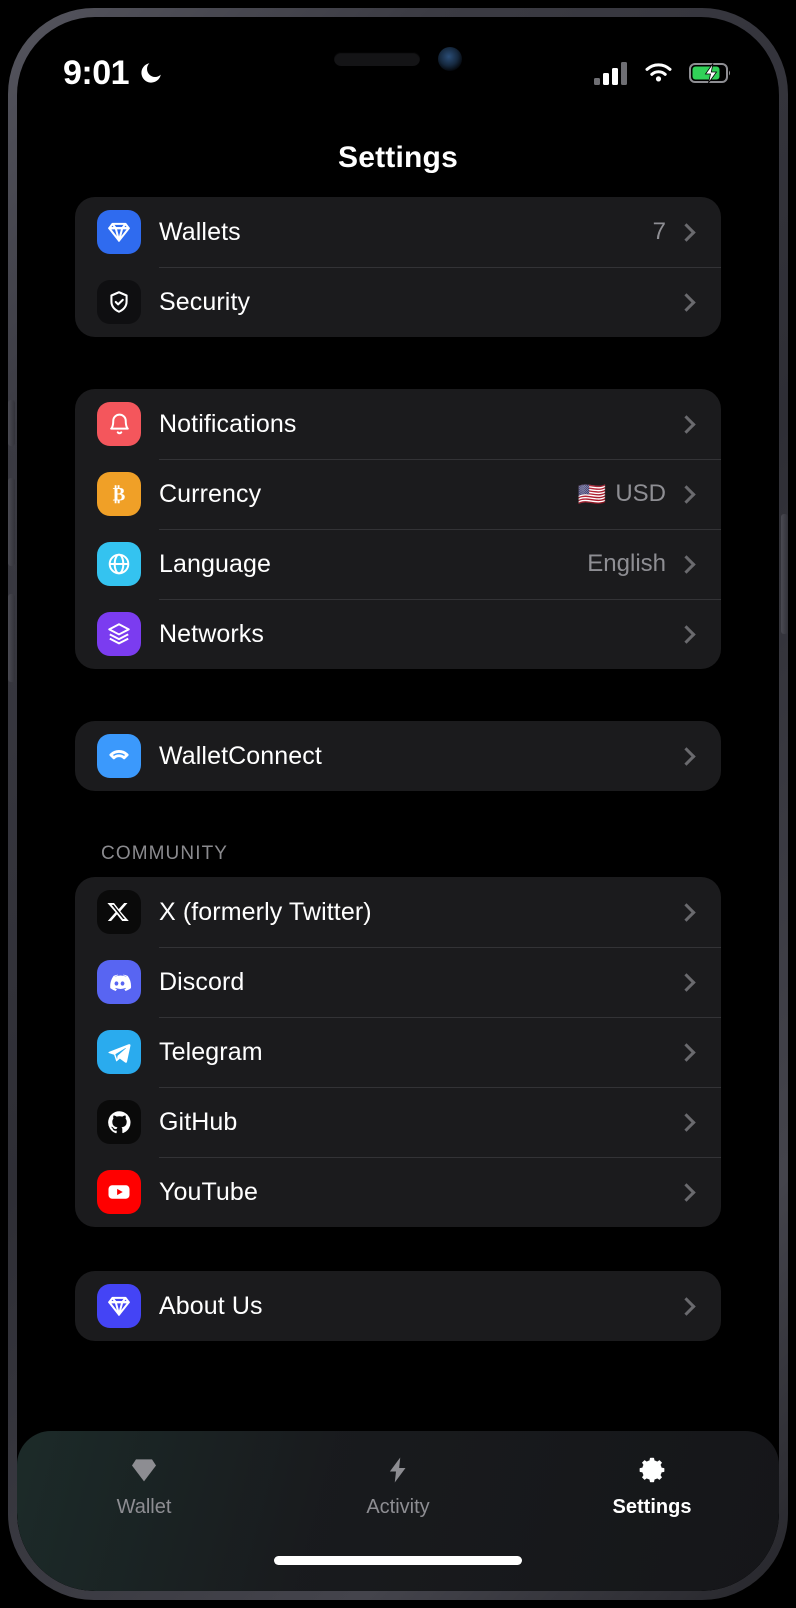 This screenshot has height=1608, width=796. What do you see at coordinates (119, 634) in the screenshot?
I see `layers-icon` at bounding box center [119, 634].